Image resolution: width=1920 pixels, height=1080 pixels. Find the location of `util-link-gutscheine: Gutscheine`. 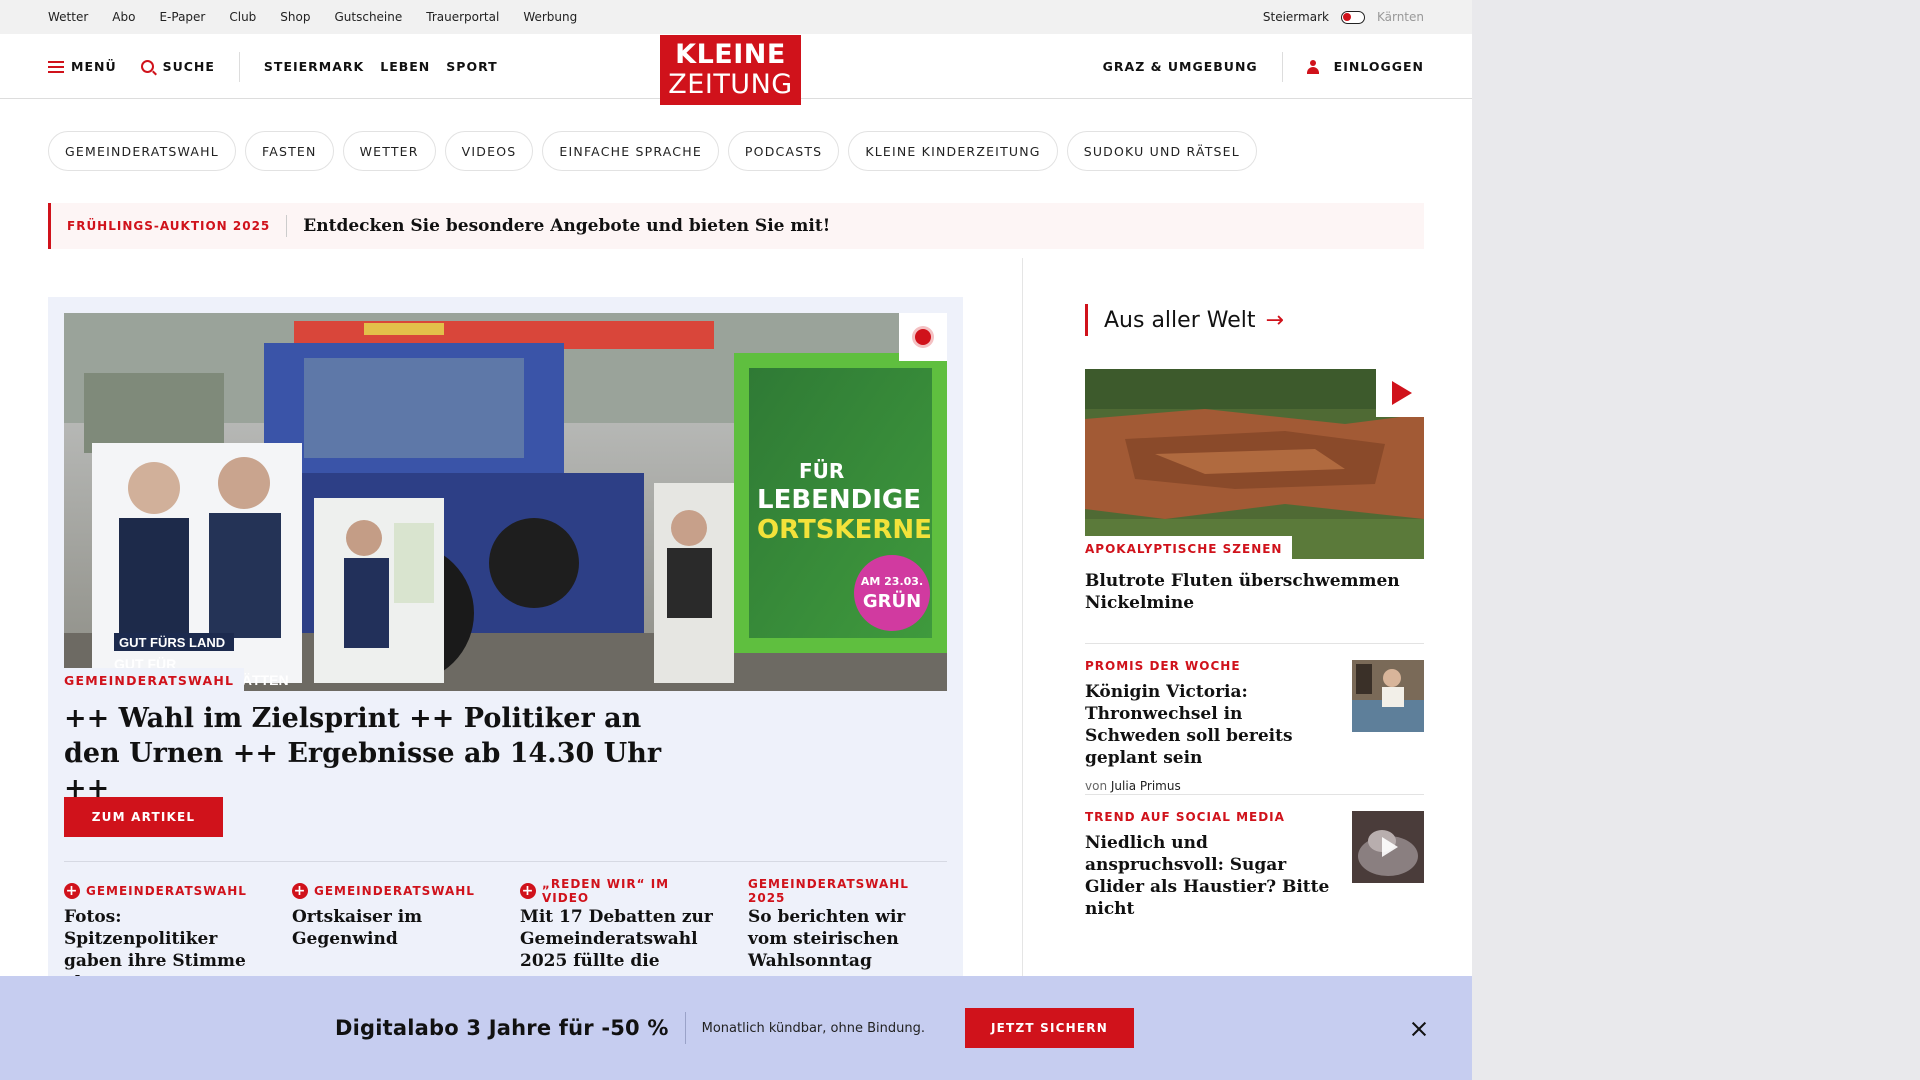

util-link-gutscheine: Gutscheine is located at coordinates (368, 17).